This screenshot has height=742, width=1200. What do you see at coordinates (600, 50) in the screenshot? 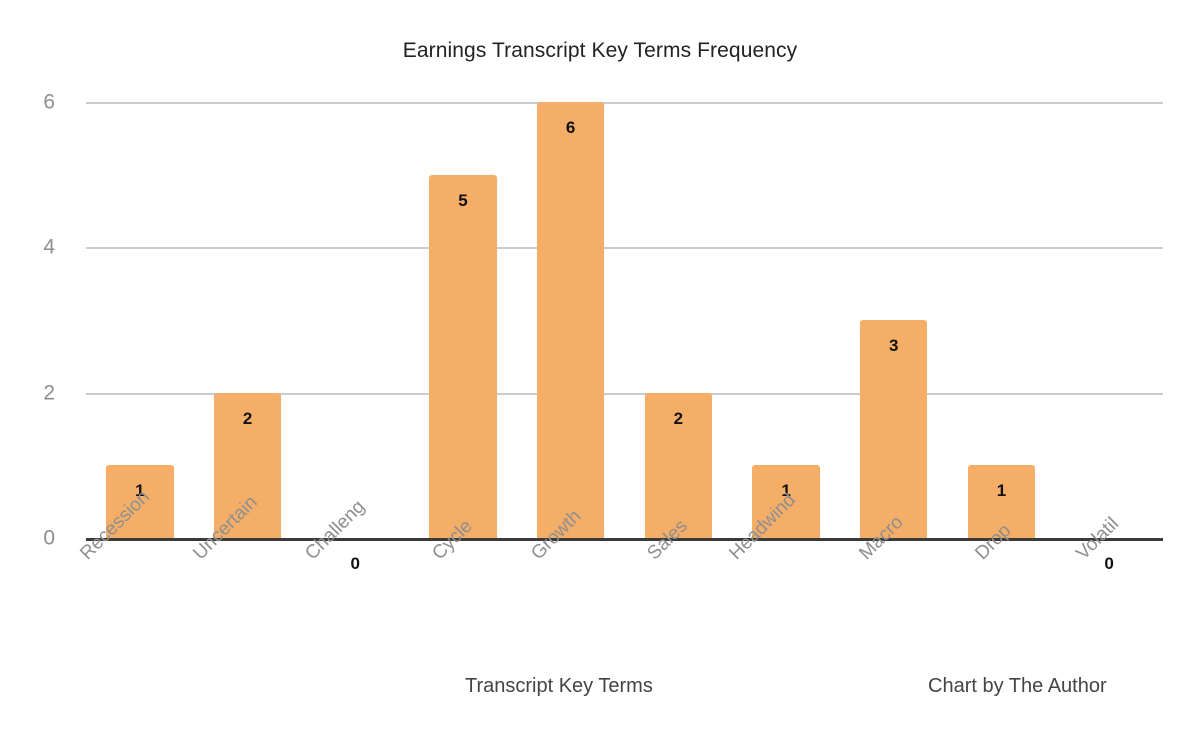
I see `chart-title: Earnings Transcript Key Terms Frequency` at bounding box center [600, 50].